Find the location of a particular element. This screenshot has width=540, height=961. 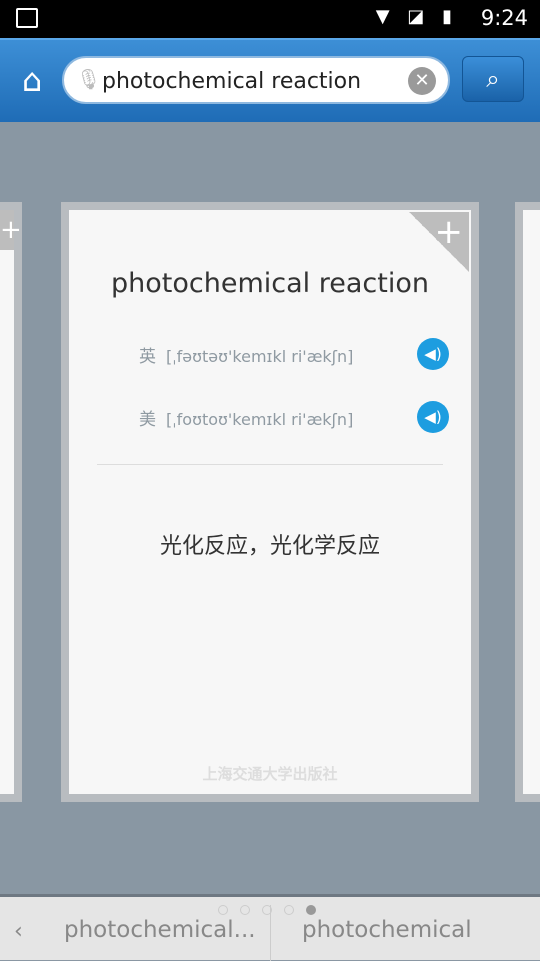

publisher-watermark: 上海交通大学出版社 is located at coordinates (270, 774).